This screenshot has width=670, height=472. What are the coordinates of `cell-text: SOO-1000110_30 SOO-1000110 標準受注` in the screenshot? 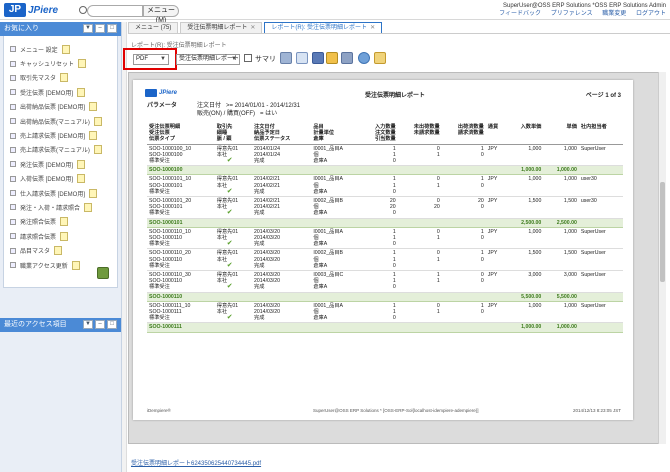 It's located at (170, 281).